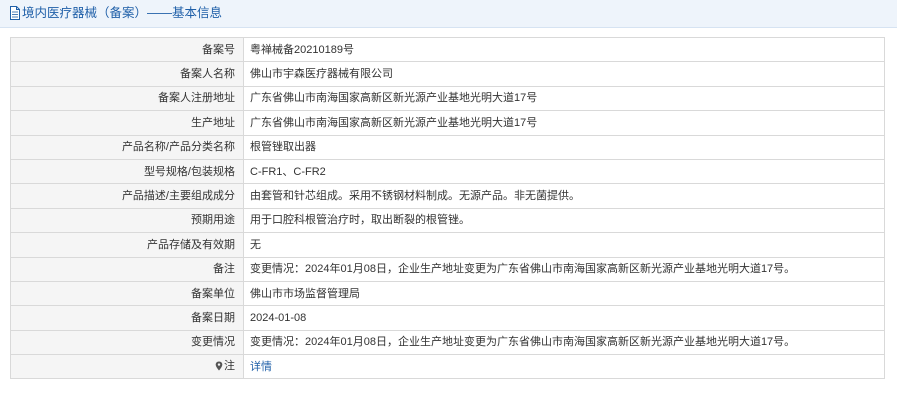  What do you see at coordinates (219, 366) in the screenshot?
I see `map-pin-icon` at bounding box center [219, 366].